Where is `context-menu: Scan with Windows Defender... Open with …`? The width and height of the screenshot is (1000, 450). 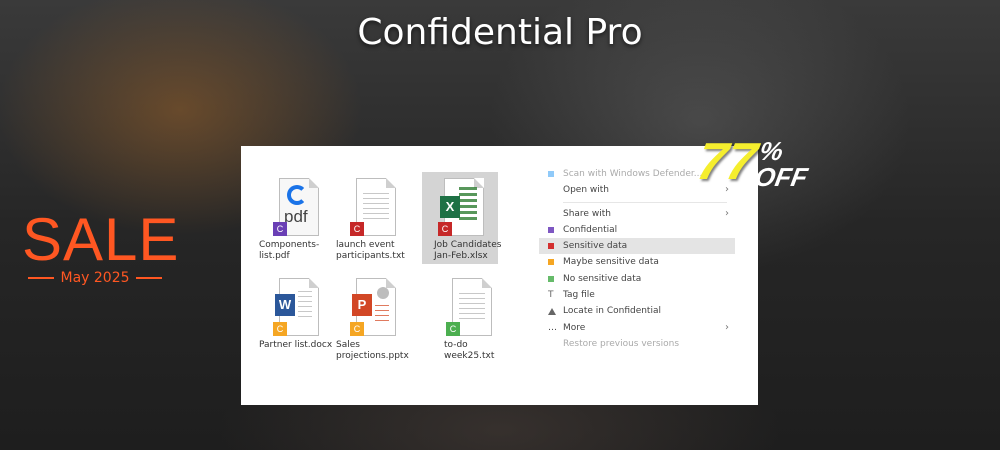 context-menu: Scan with Windows Defender... Open with … is located at coordinates (637, 259).